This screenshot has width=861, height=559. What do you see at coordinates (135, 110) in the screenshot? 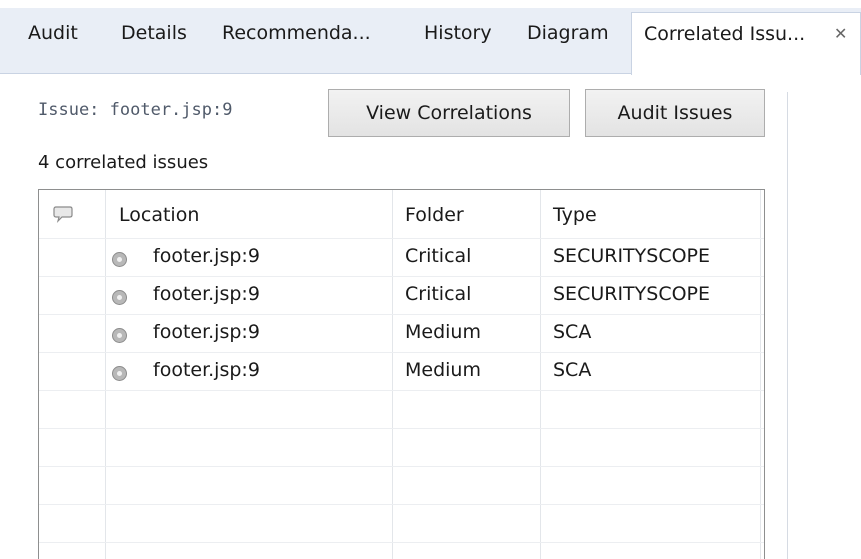
I see `issue-label: Issue: footer.jsp:9` at bounding box center [135, 110].